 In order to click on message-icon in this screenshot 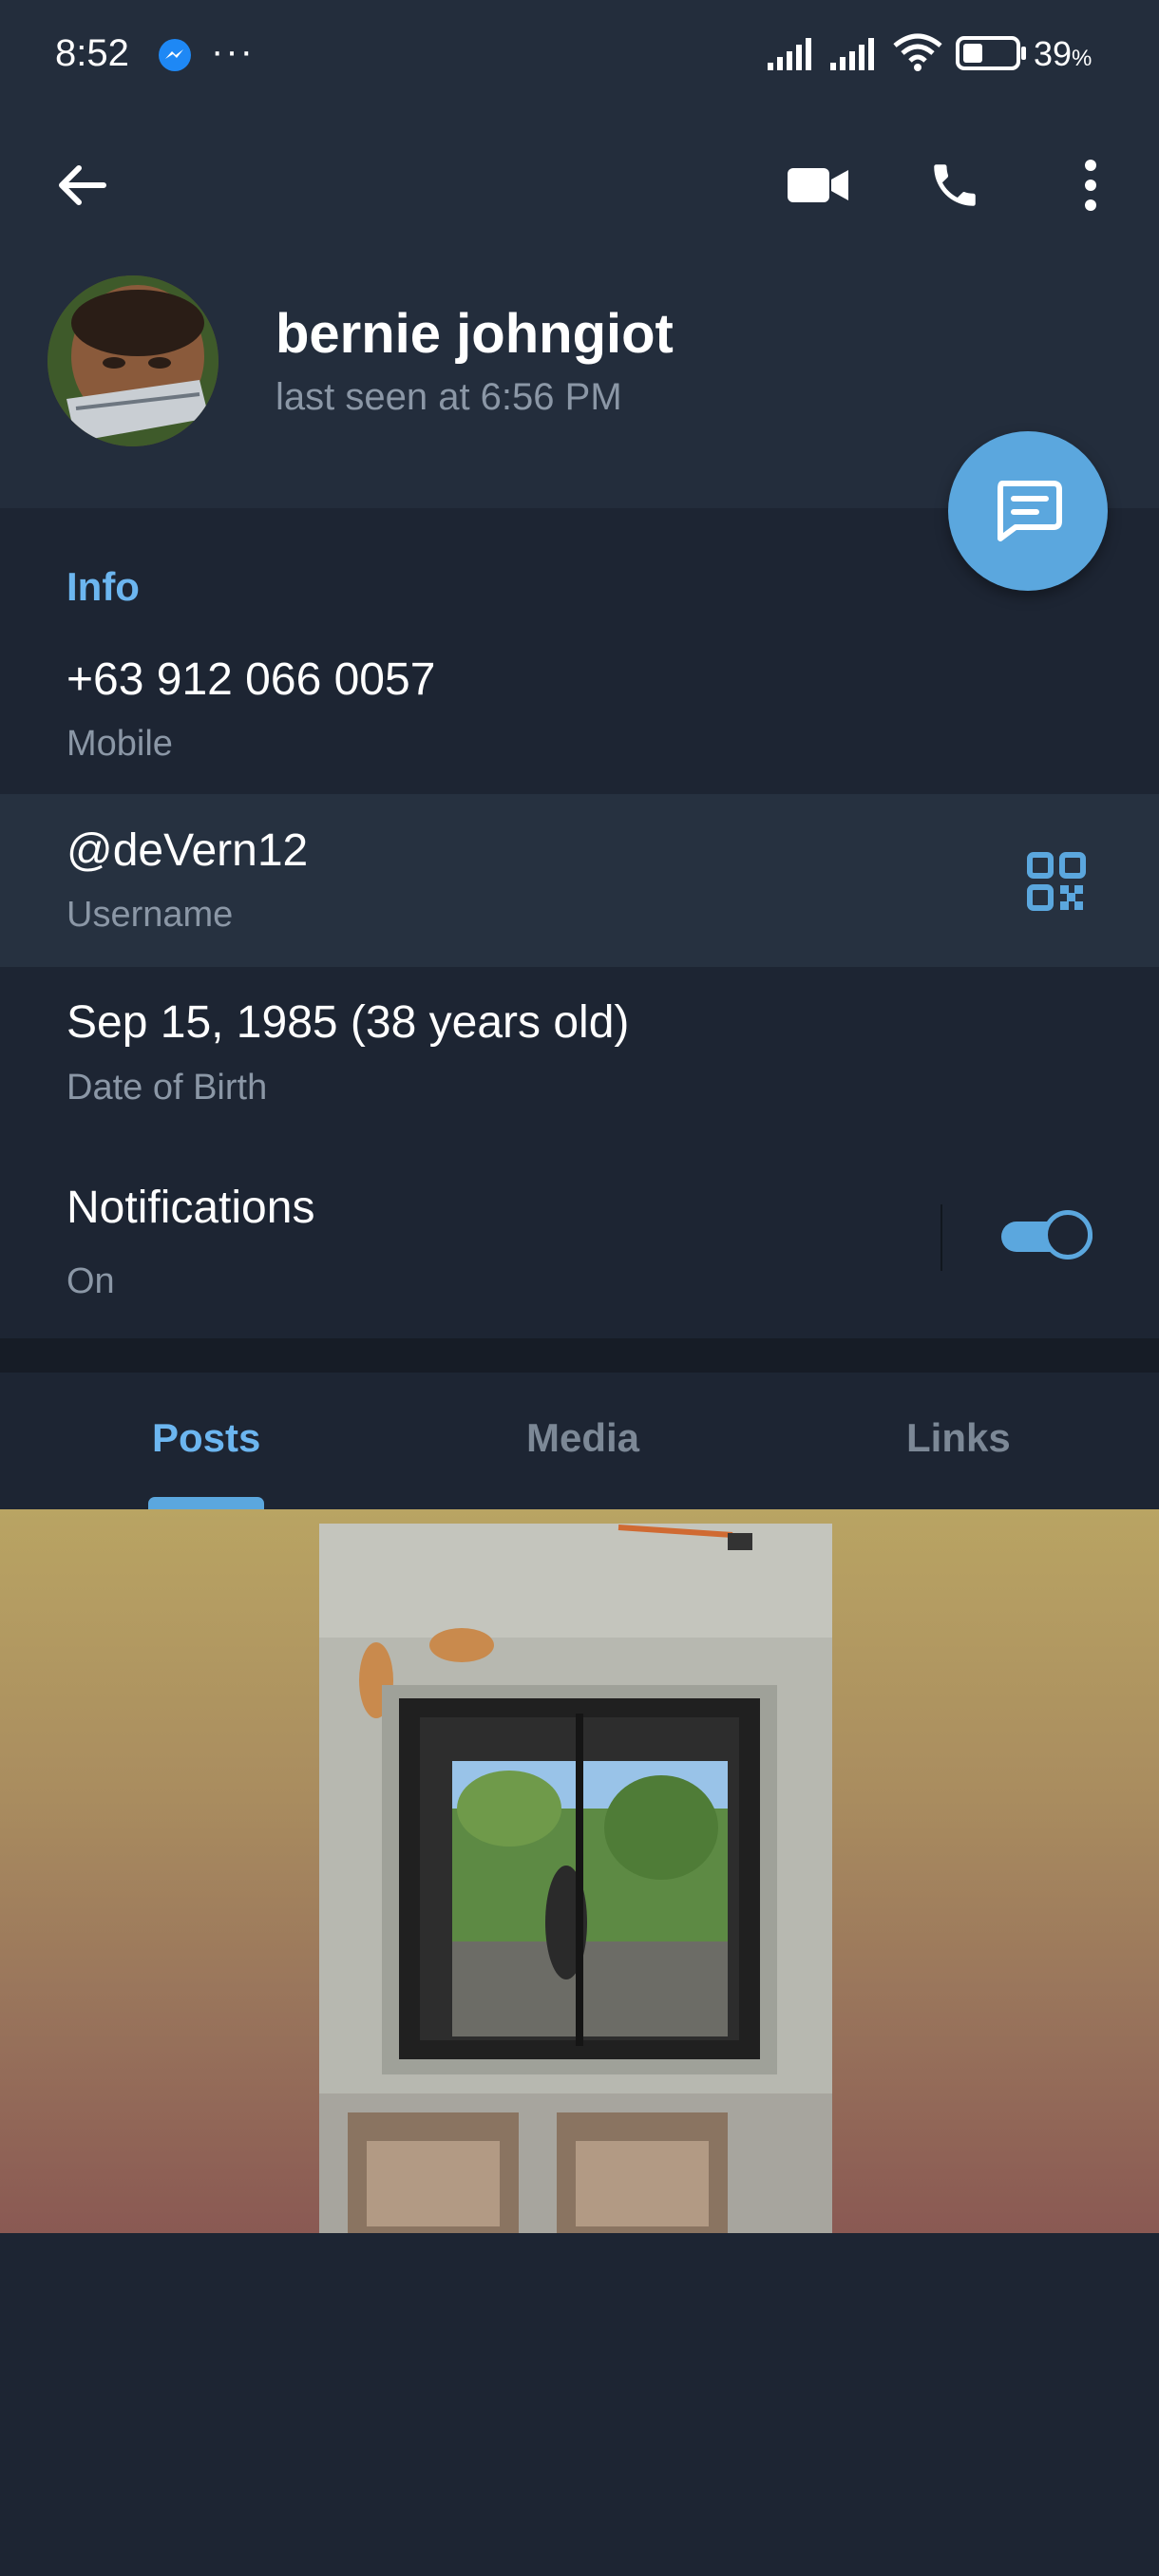, I will do `click(1030, 511)`.